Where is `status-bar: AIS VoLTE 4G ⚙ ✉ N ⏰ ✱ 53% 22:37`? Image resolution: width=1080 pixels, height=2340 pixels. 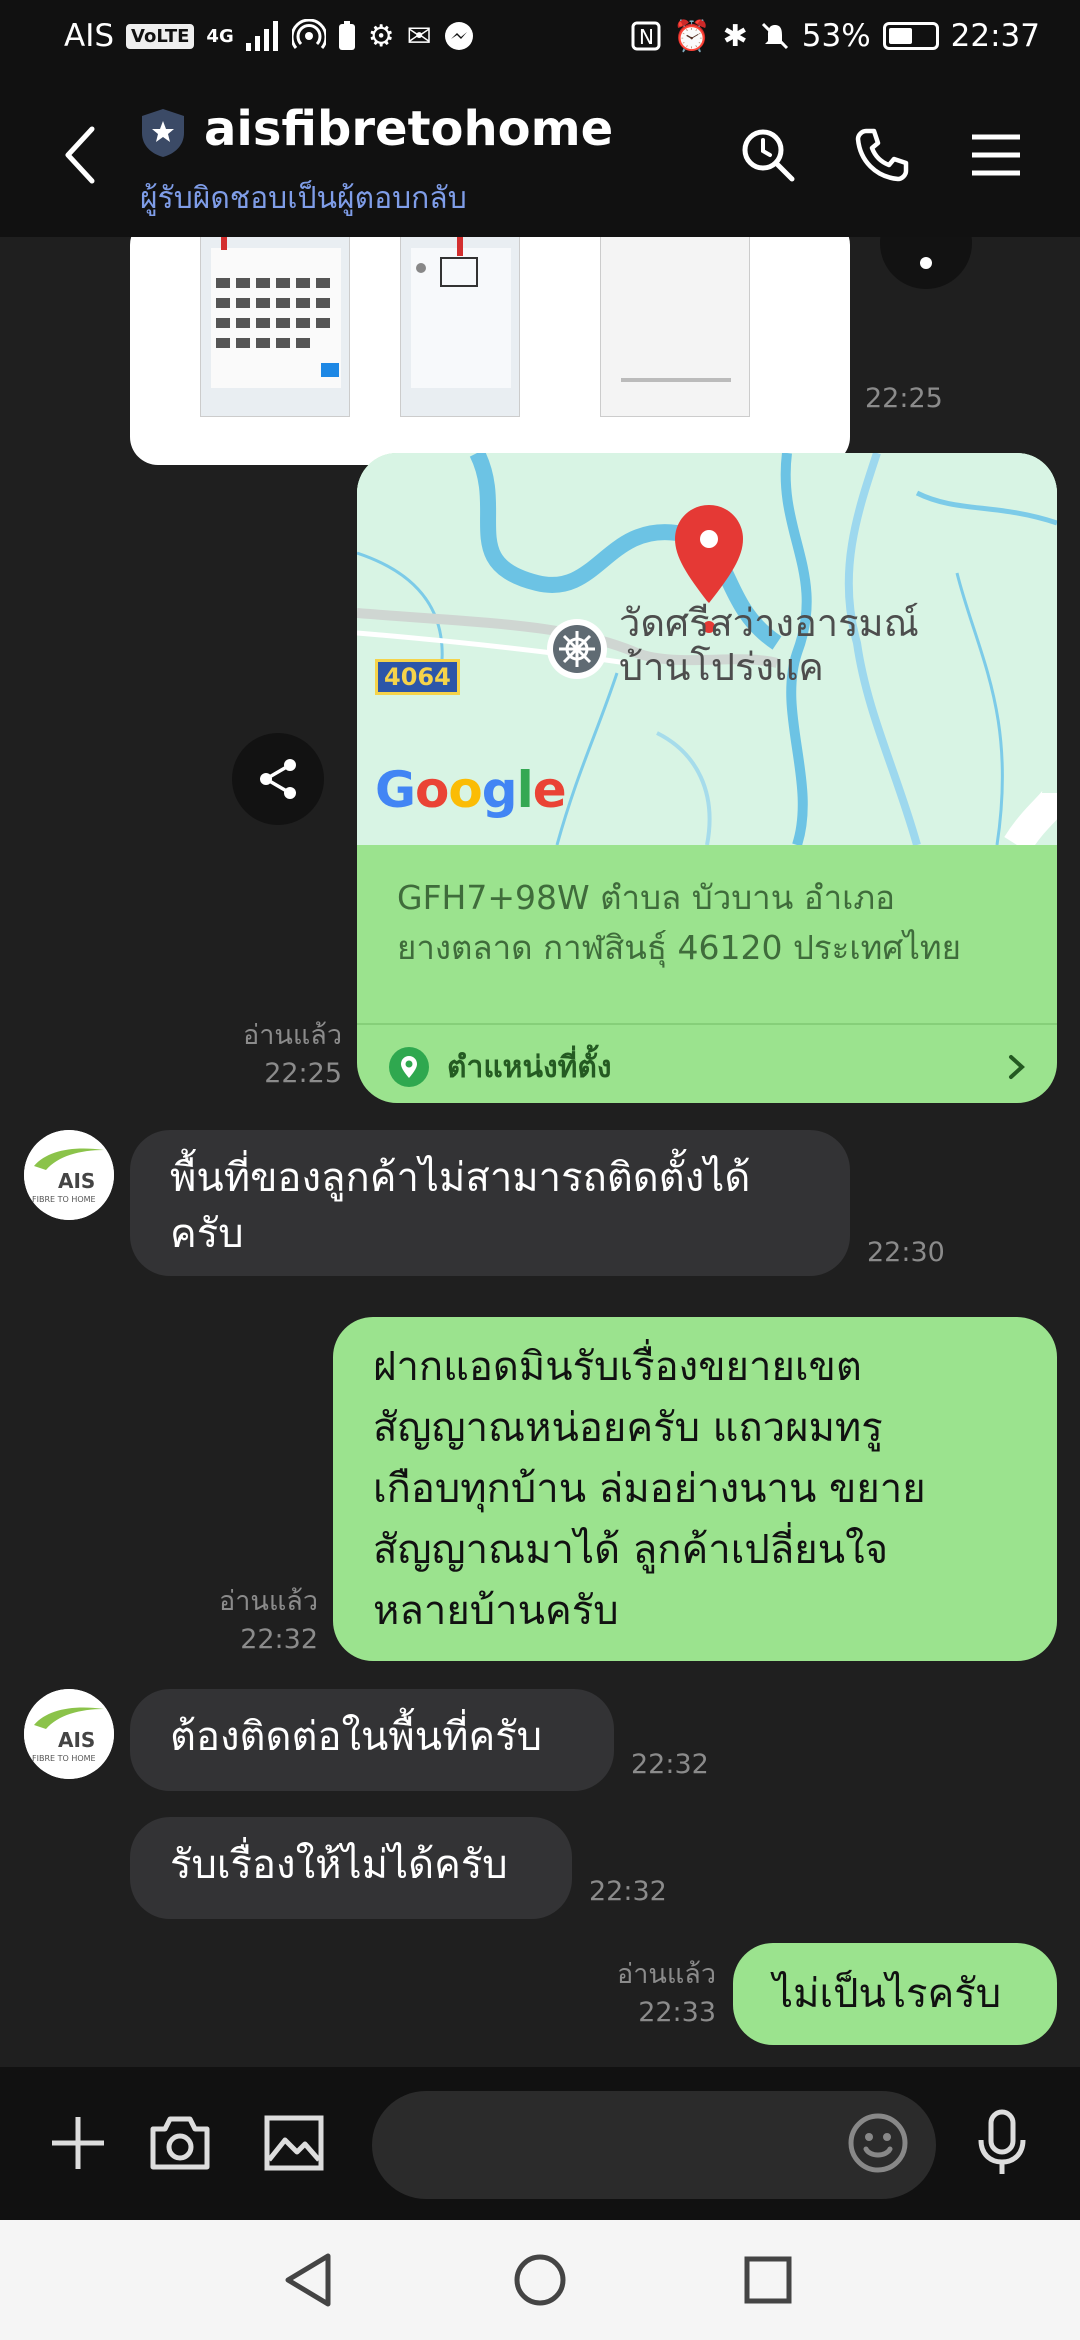 status-bar: AIS VoLTE 4G ⚙ ✉ N ⏰ ✱ 53% 22:37 is located at coordinates (540, 37).